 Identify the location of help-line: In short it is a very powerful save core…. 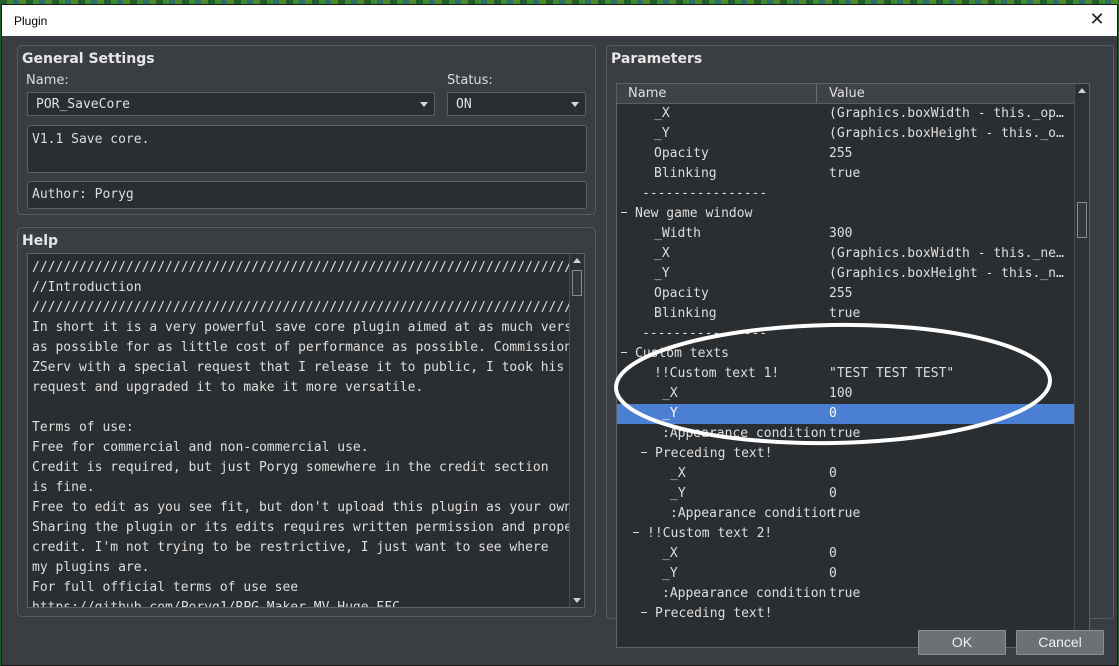
(308, 327).